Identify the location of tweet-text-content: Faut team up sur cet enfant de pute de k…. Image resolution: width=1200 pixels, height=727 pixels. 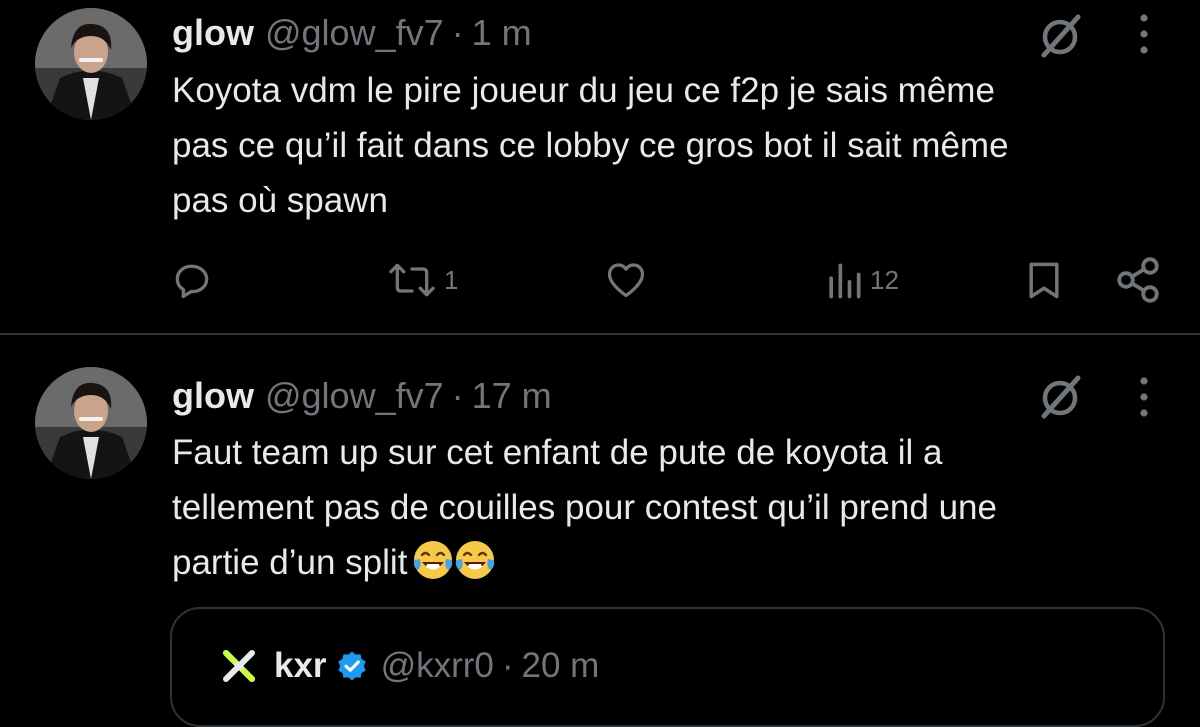
(584, 507).